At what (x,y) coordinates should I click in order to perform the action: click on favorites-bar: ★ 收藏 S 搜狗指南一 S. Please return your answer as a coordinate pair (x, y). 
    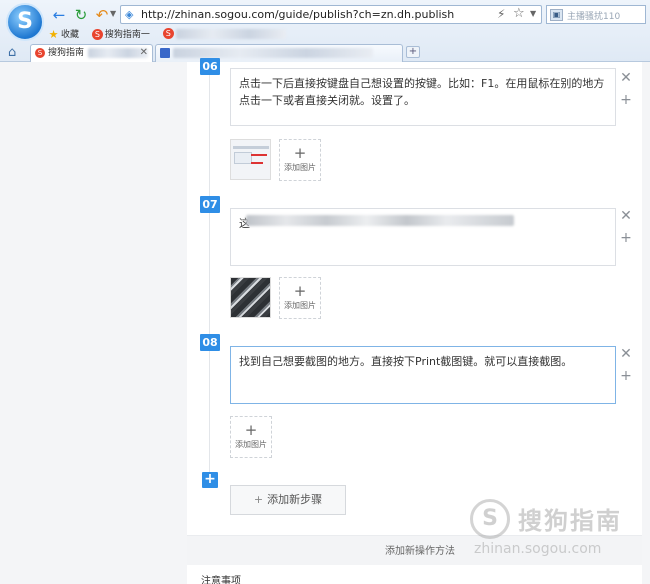
    Looking at the image, I should click on (172, 34).